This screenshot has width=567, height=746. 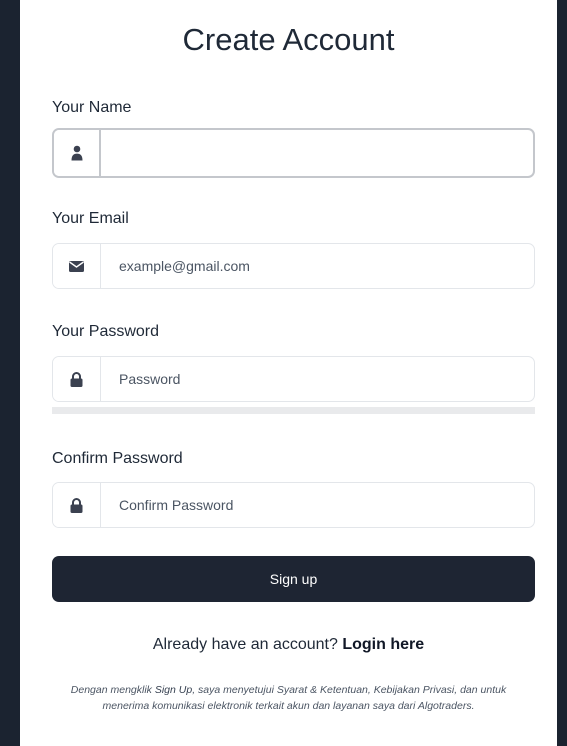 What do you see at coordinates (293, 579) in the screenshot?
I see `signup-button: Sign up` at bounding box center [293, 579].